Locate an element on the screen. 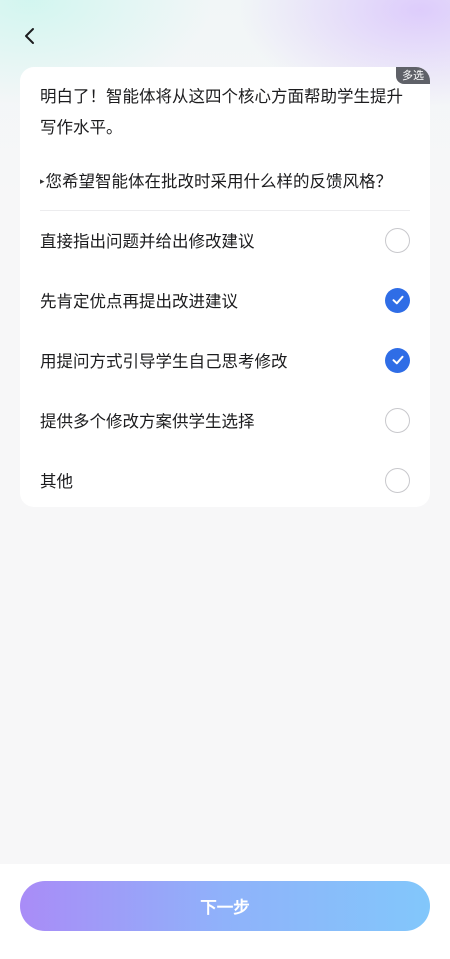 Image resolution: width=450 pixels, height=959 pixels. option-guided-questions: 用提问方式引导学生自己思考修改 is located at coordinates (225, 360).